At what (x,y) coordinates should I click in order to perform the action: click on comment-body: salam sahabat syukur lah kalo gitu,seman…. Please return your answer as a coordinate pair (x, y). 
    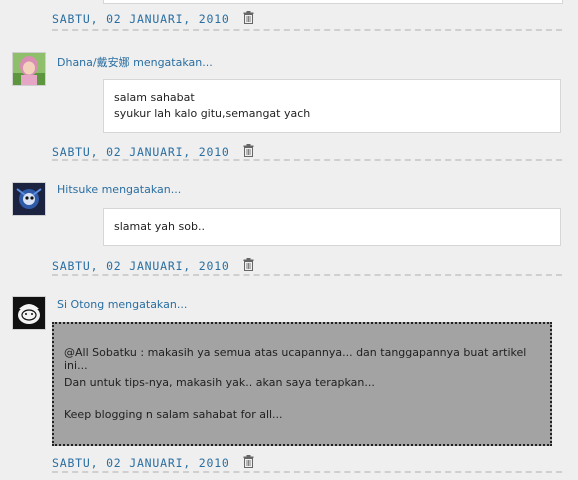
    Looking at the image, I should click on (332, 106).